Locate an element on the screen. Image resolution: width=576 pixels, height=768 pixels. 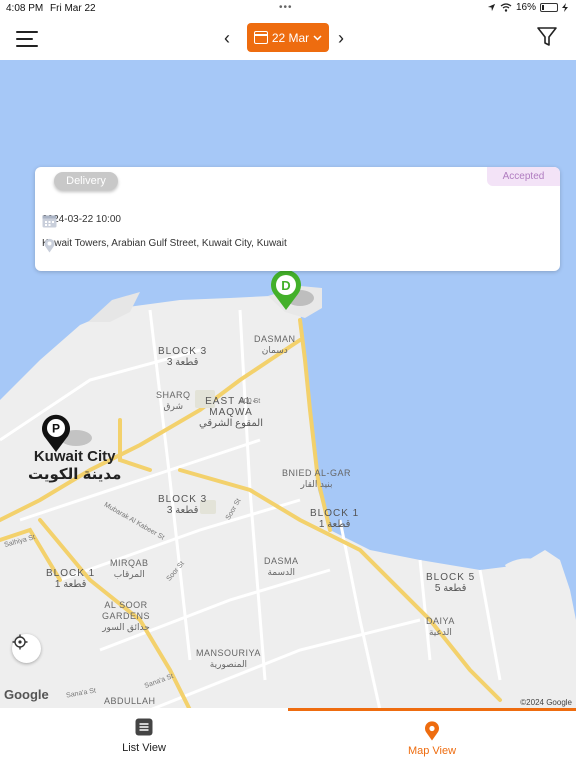
map-pin-icon: D is located at coordinates (292, 290).